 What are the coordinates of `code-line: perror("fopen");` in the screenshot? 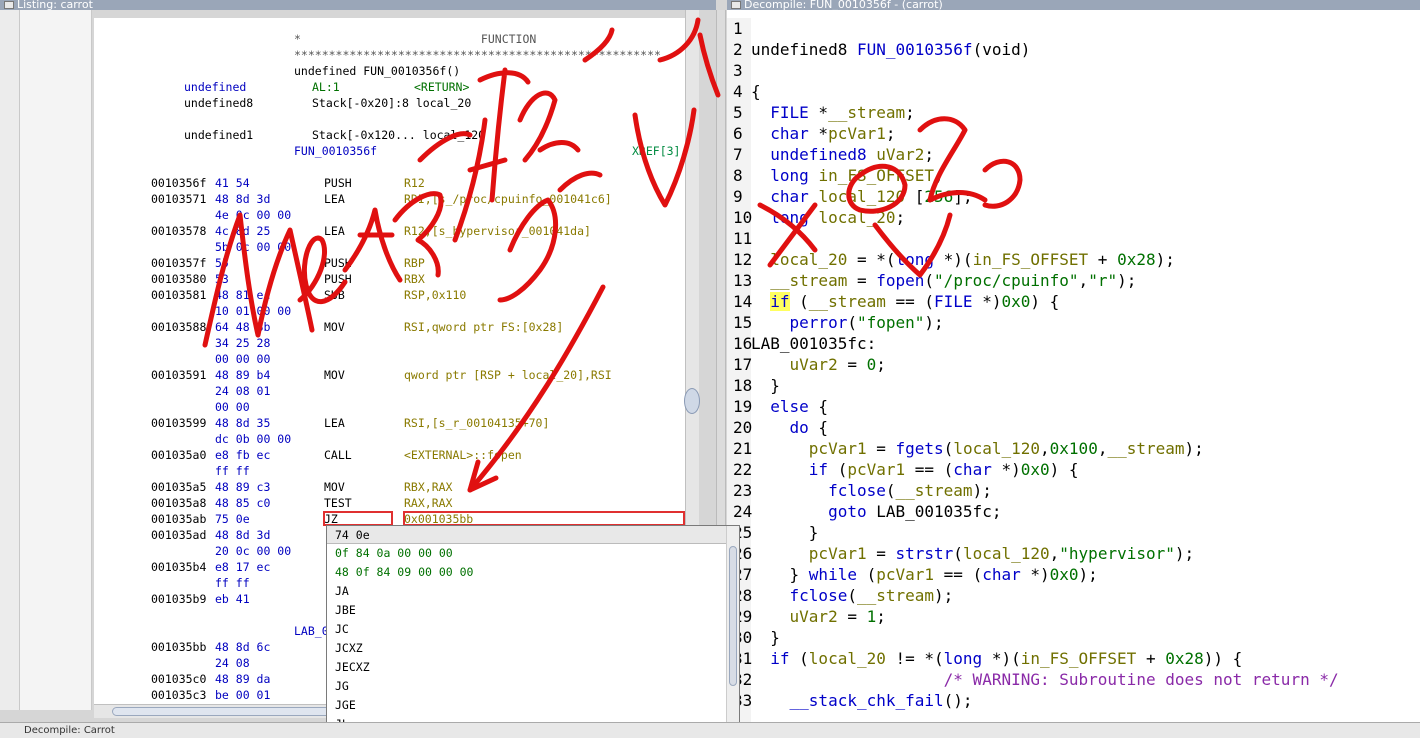 It's located at (847, 322).